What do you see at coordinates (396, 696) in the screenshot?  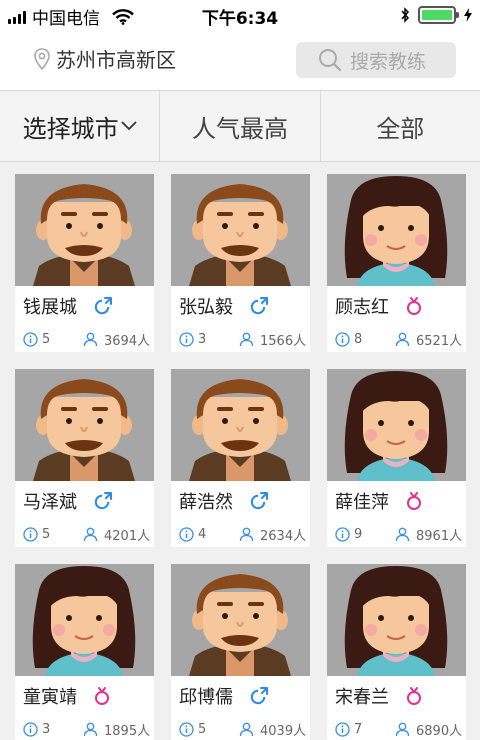 I see `name-row: 宋春兰` at bounding box center [396, 696].